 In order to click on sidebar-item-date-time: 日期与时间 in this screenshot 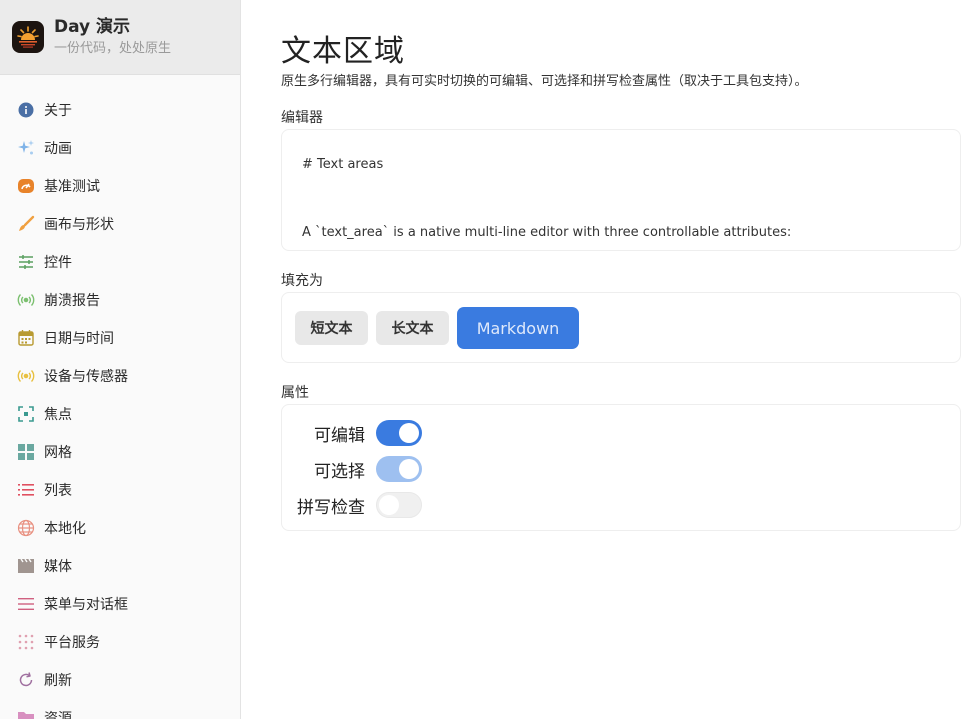, I will do `click(120, 338)`.